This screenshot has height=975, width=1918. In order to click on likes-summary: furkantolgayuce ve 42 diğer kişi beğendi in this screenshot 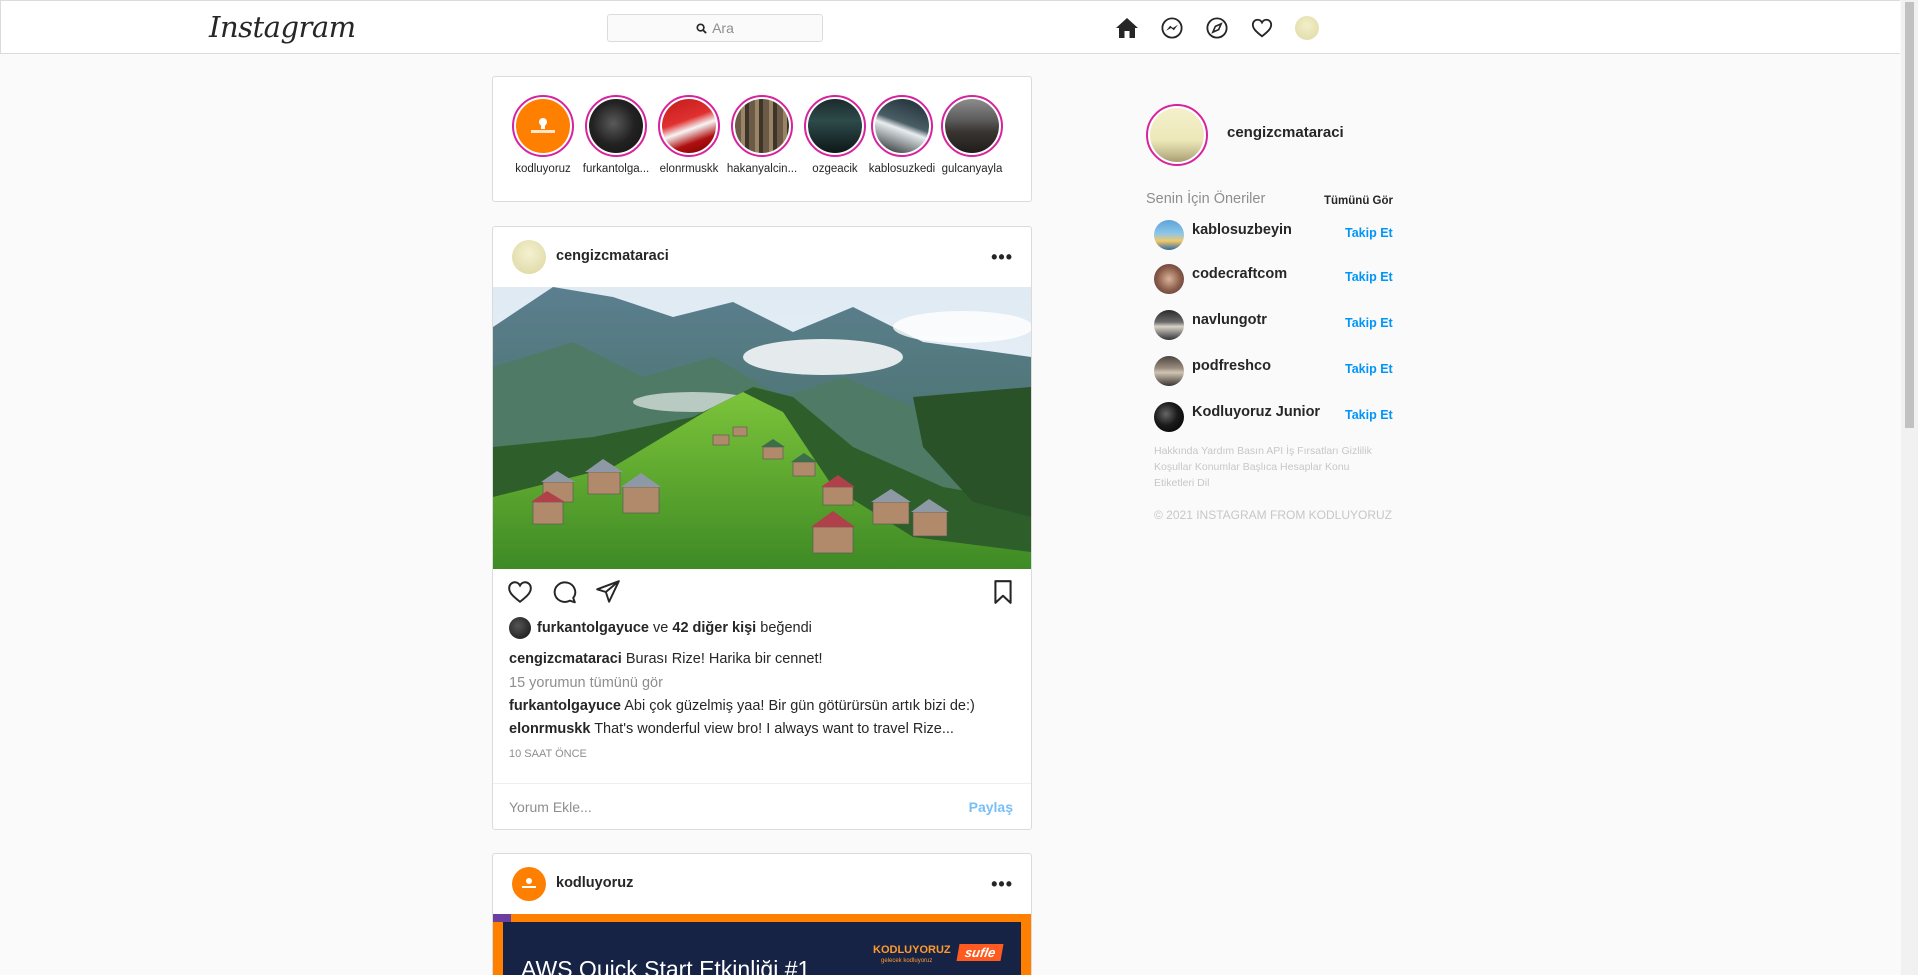, I will do `click(660, 628)`.